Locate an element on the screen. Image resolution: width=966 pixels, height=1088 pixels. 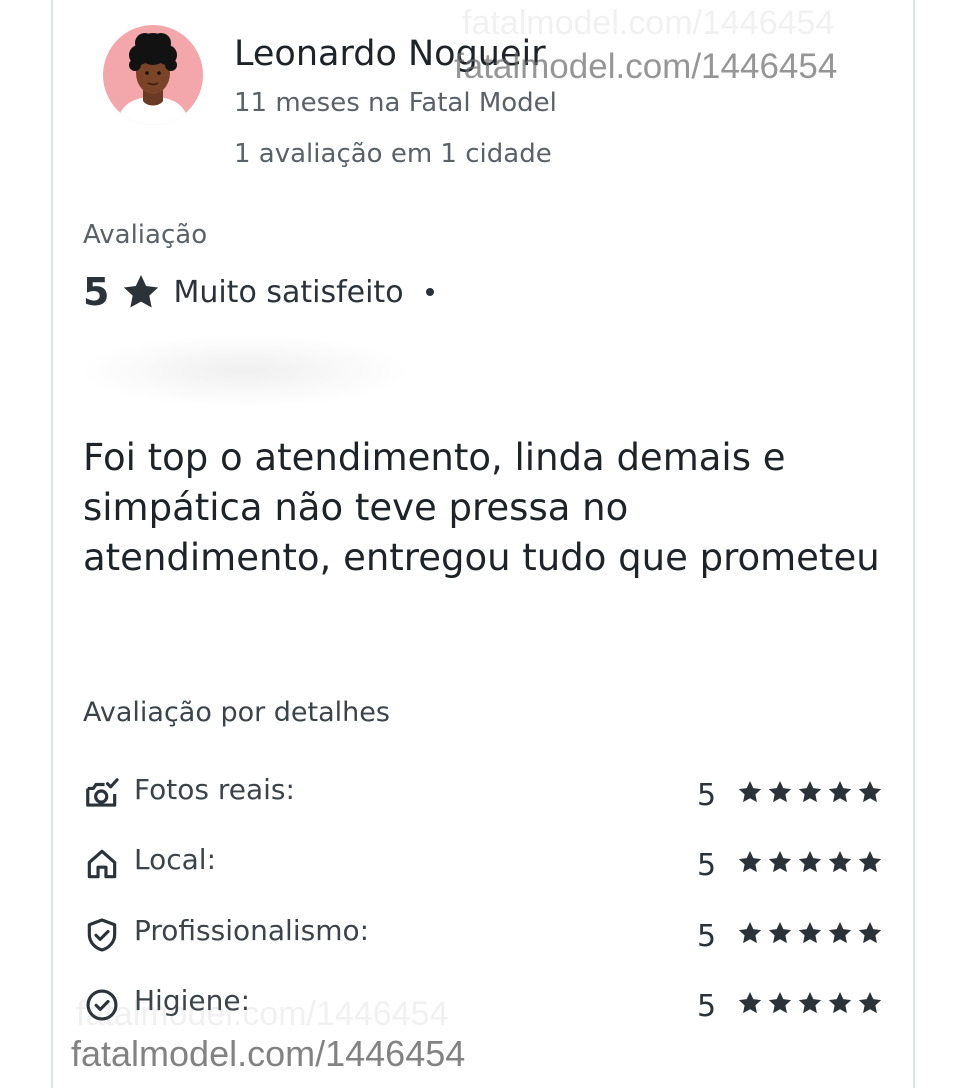
detail-row-local: Local: 5 is located at coordinates (485, 863).